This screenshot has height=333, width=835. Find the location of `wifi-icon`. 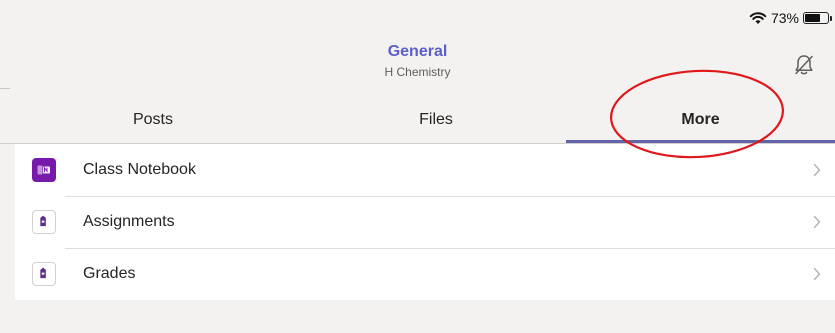

wifi-icon is located at coordinates (758, 18).